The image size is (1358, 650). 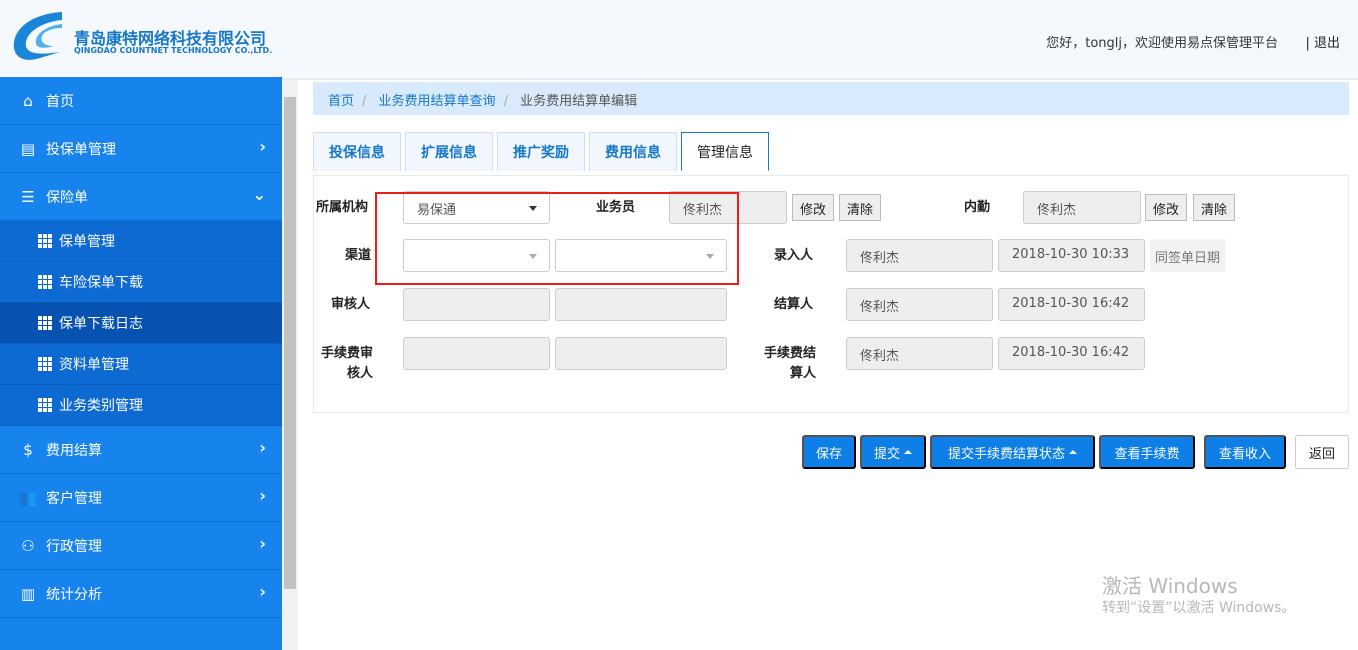 I want to click on list-icon: ☰, so click(x=28, y=196).